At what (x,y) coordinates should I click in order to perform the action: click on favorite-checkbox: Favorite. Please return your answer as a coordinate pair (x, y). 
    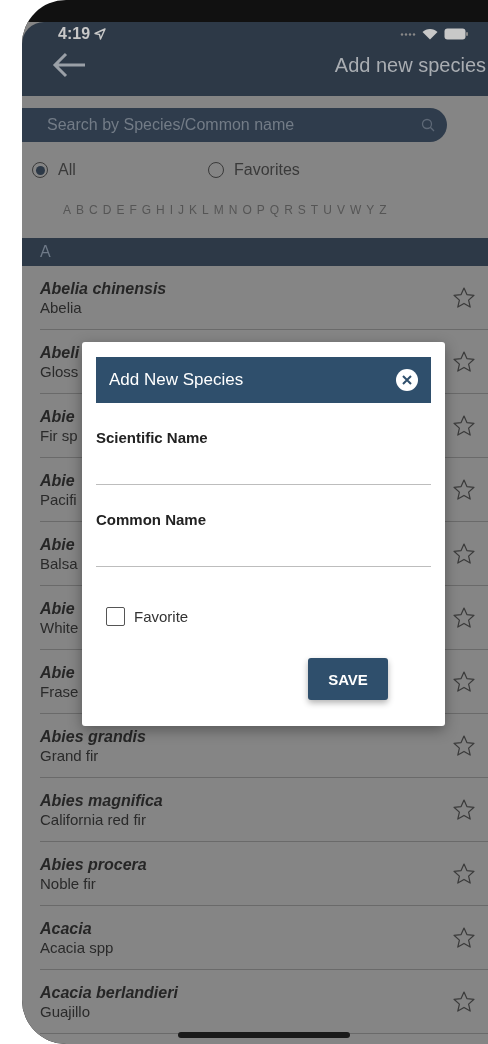
    Looking at the image, I should click on (147, 616).